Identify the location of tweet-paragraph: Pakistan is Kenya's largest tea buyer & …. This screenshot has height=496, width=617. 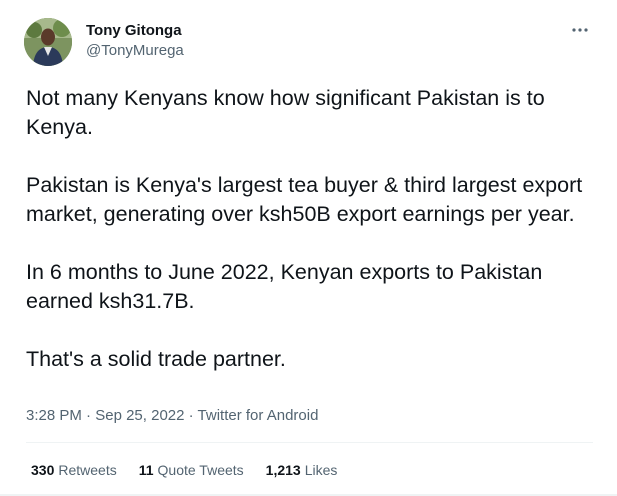
(304, 199).